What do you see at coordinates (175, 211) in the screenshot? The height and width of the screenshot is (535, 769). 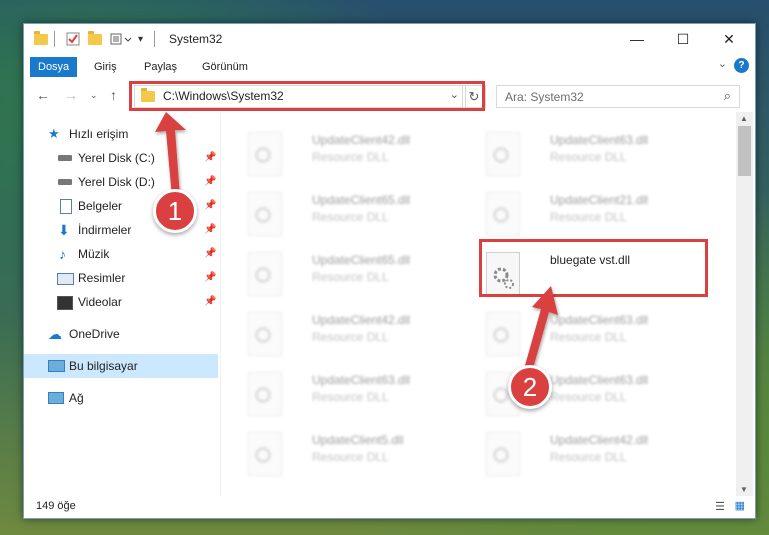 I see `step-1-badge: 1` at bounding box center [175, 211].